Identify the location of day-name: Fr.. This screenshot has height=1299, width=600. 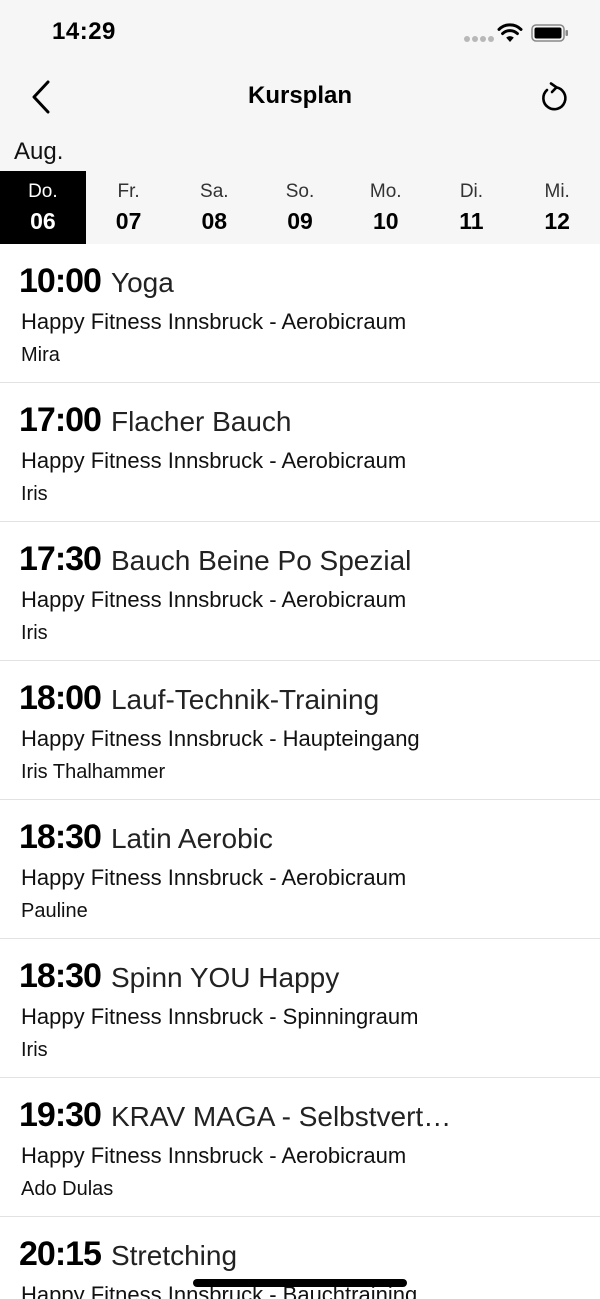
(128, 191).